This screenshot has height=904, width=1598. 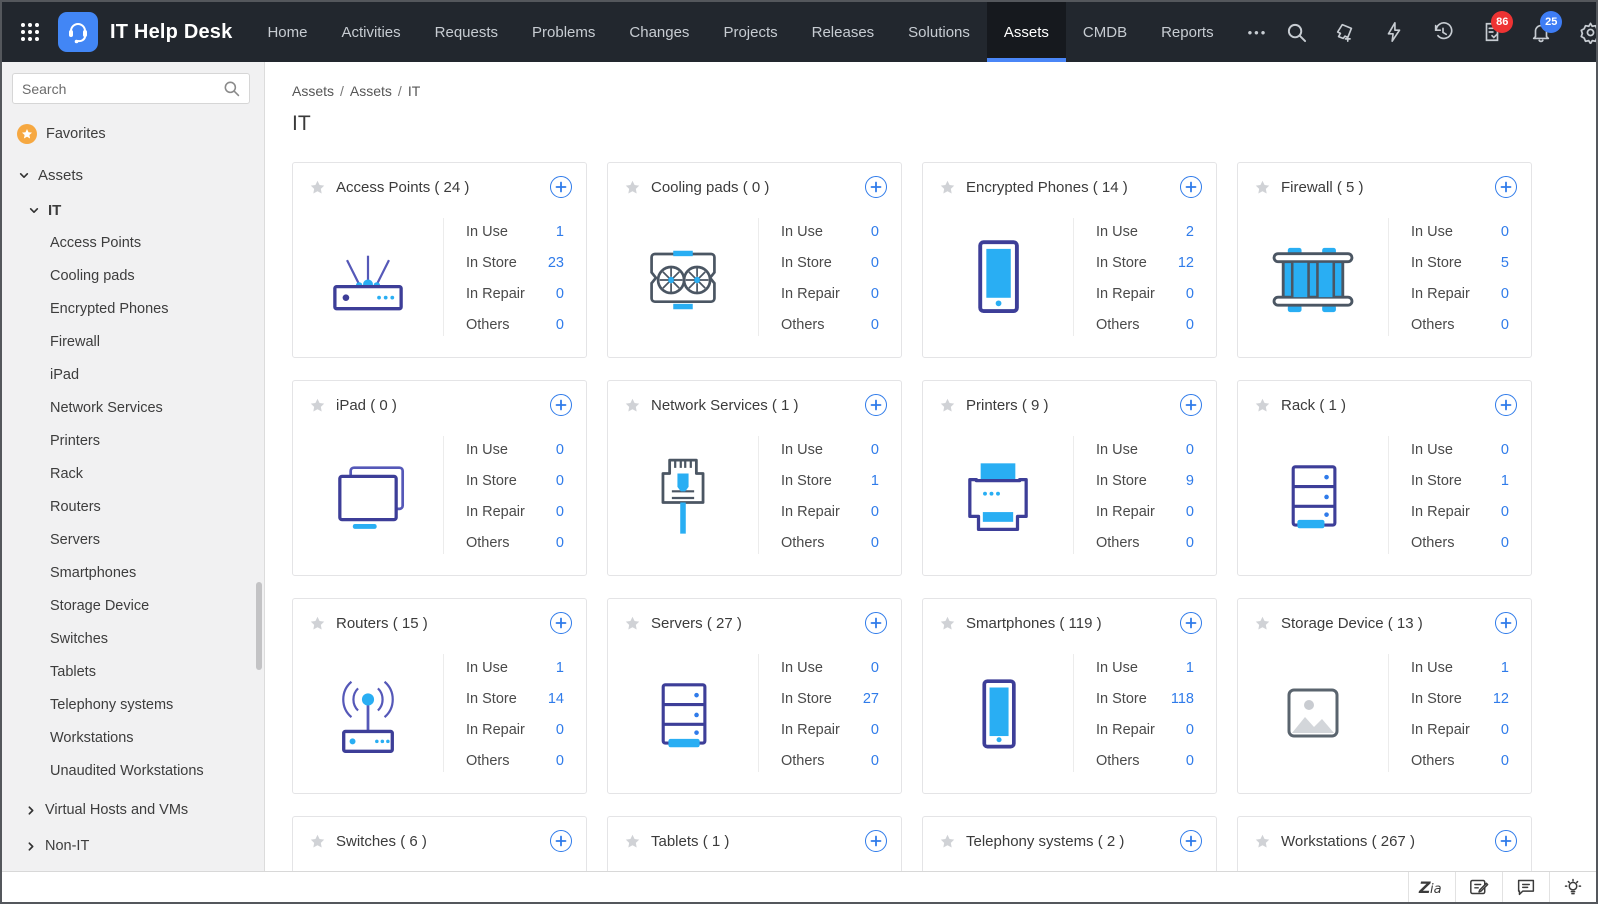 I want to click on stat-value: 23, so click(x=556, y=263).